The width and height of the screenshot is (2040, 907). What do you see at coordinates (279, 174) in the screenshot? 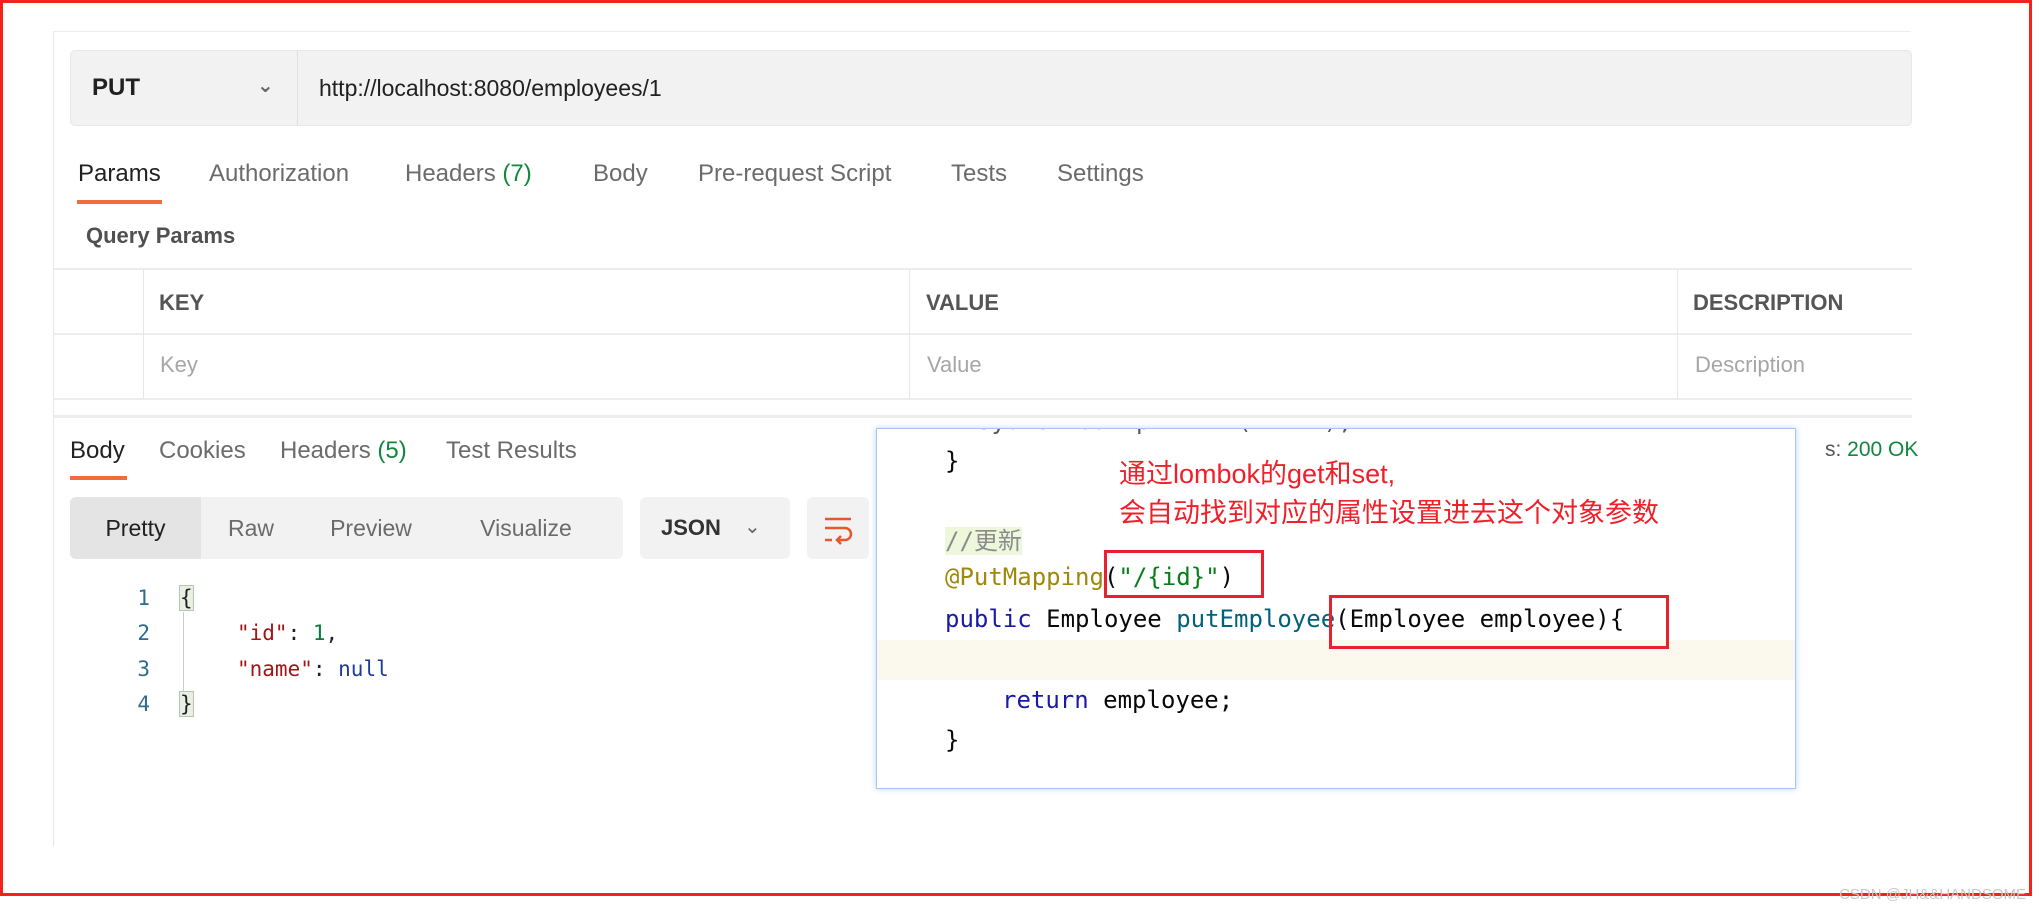
I see `tab-authorization: Authorization` at bounding box center [279, 174].